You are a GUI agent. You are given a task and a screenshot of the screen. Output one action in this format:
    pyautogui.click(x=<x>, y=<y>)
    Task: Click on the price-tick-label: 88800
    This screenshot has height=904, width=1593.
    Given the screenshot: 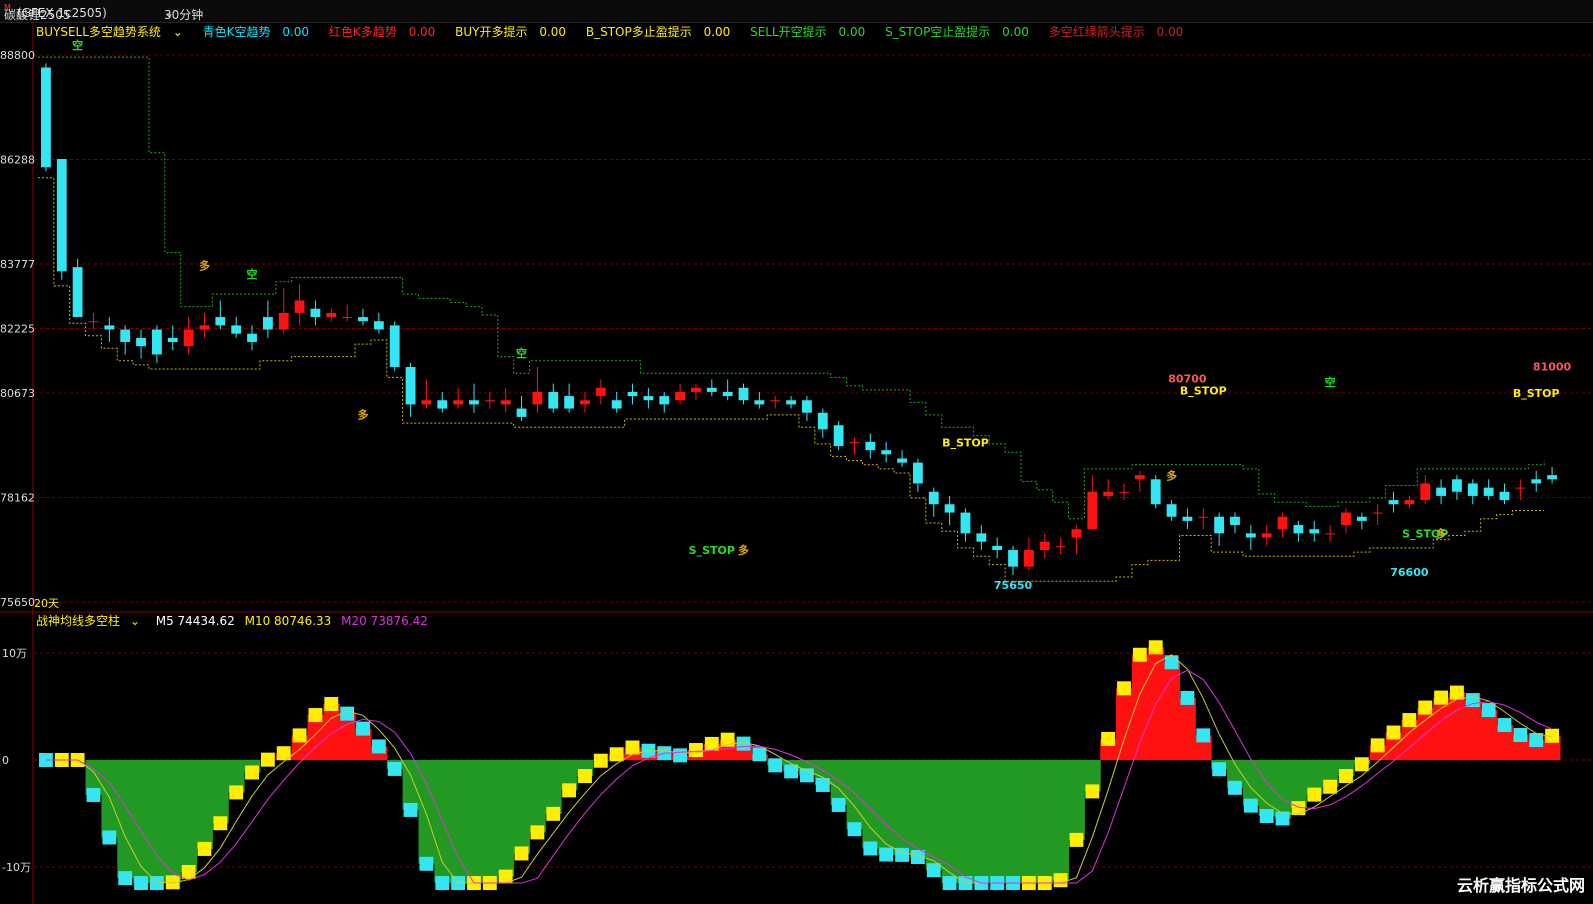 What is the action you would take?
    pyautogui.click(x=17, y=55)
    